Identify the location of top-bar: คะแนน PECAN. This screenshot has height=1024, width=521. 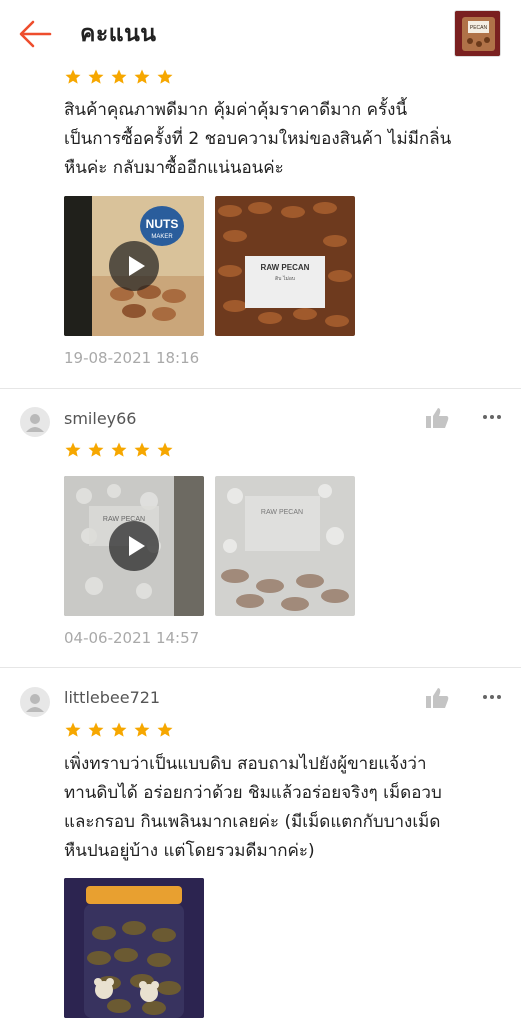
(260, 34).